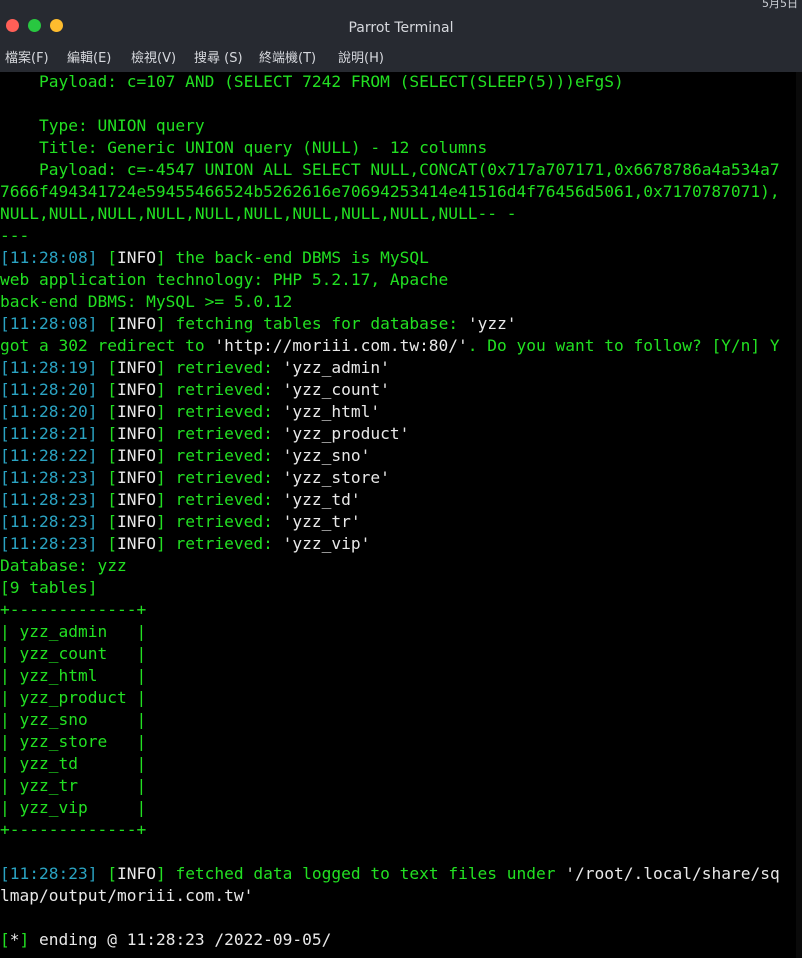  What do you see at coordinates (195, 478) in the screenshot?
I see `terminal-line: [11:28:23] [INFO] retrieved: 'yzz_store'` at bounding box center [195, 478].